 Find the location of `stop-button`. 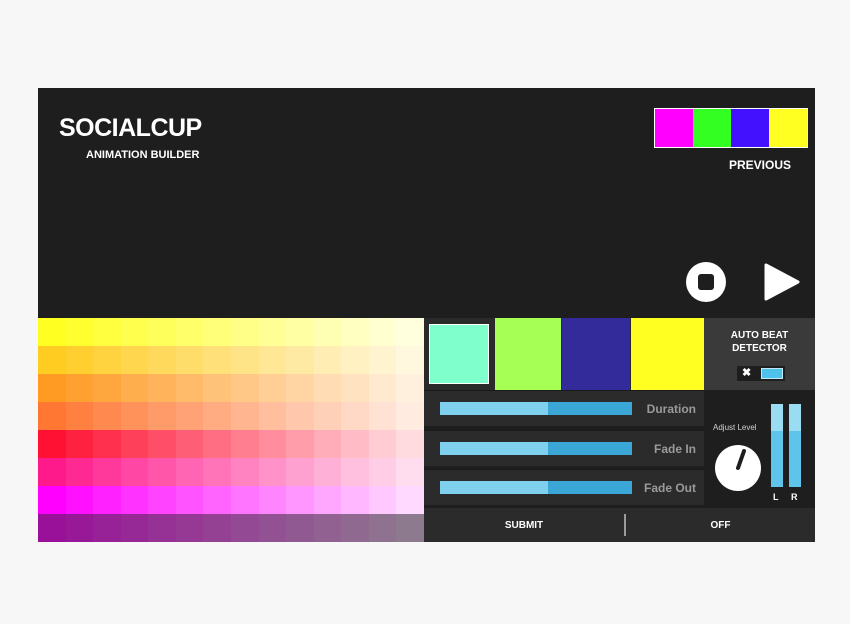

stop-button is located at coordinates (706, 282).